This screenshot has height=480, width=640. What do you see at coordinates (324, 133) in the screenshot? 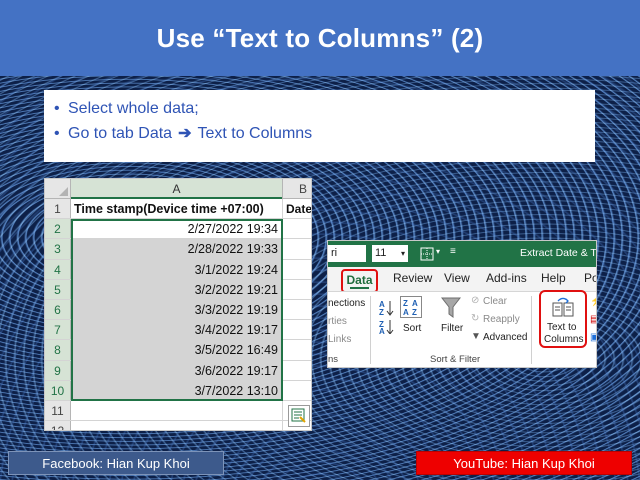
I see `bullet-item: • Go to tab Data ➔ Text to Columns` at bounding box center [324, 133].